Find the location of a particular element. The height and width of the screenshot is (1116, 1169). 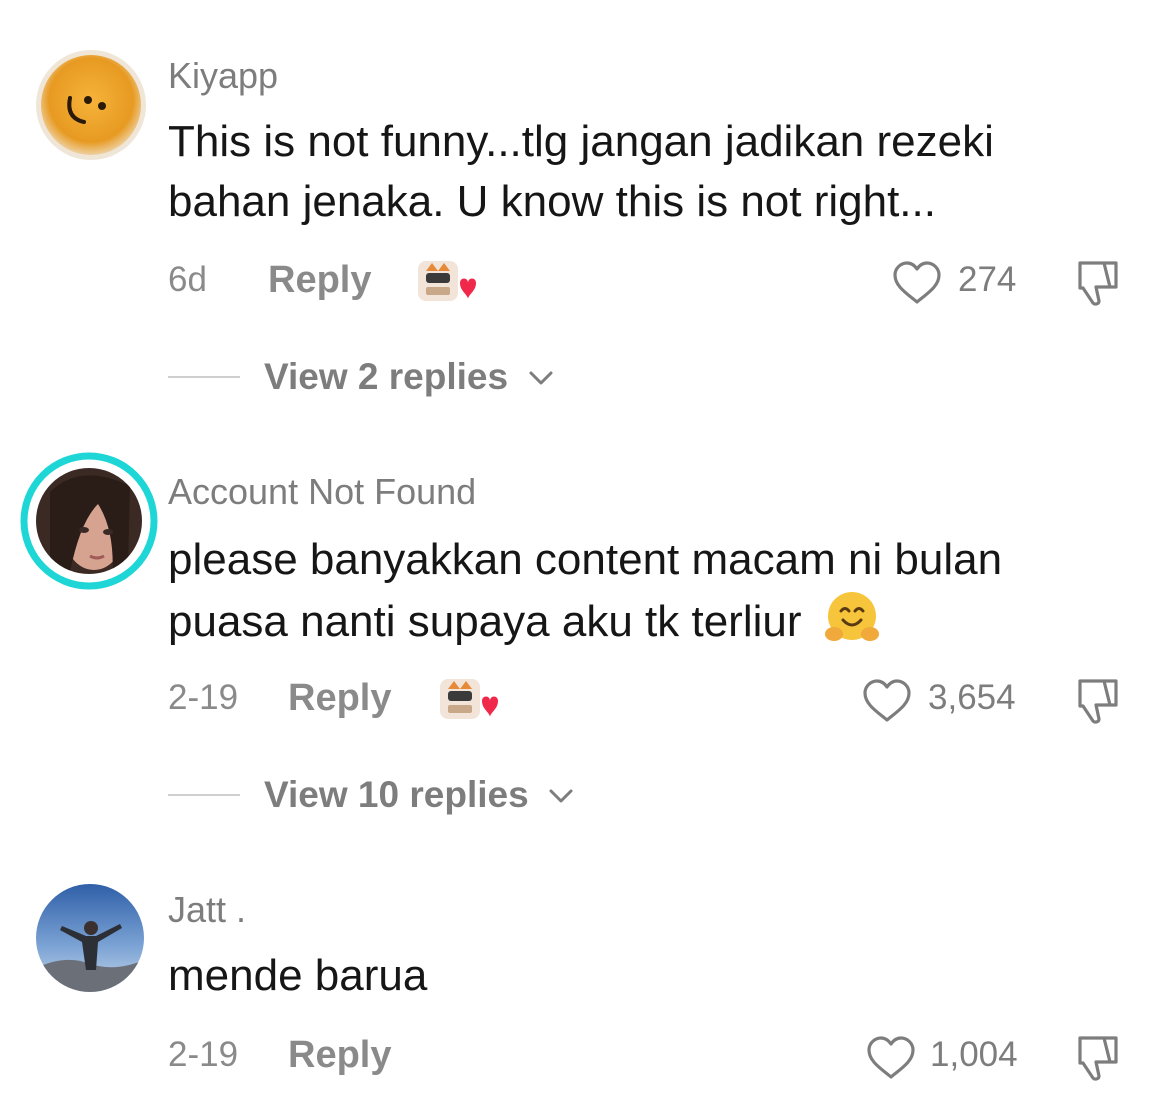

comment-meta: 2-19 Reply 3,654 is located at coordinates (584, 699).